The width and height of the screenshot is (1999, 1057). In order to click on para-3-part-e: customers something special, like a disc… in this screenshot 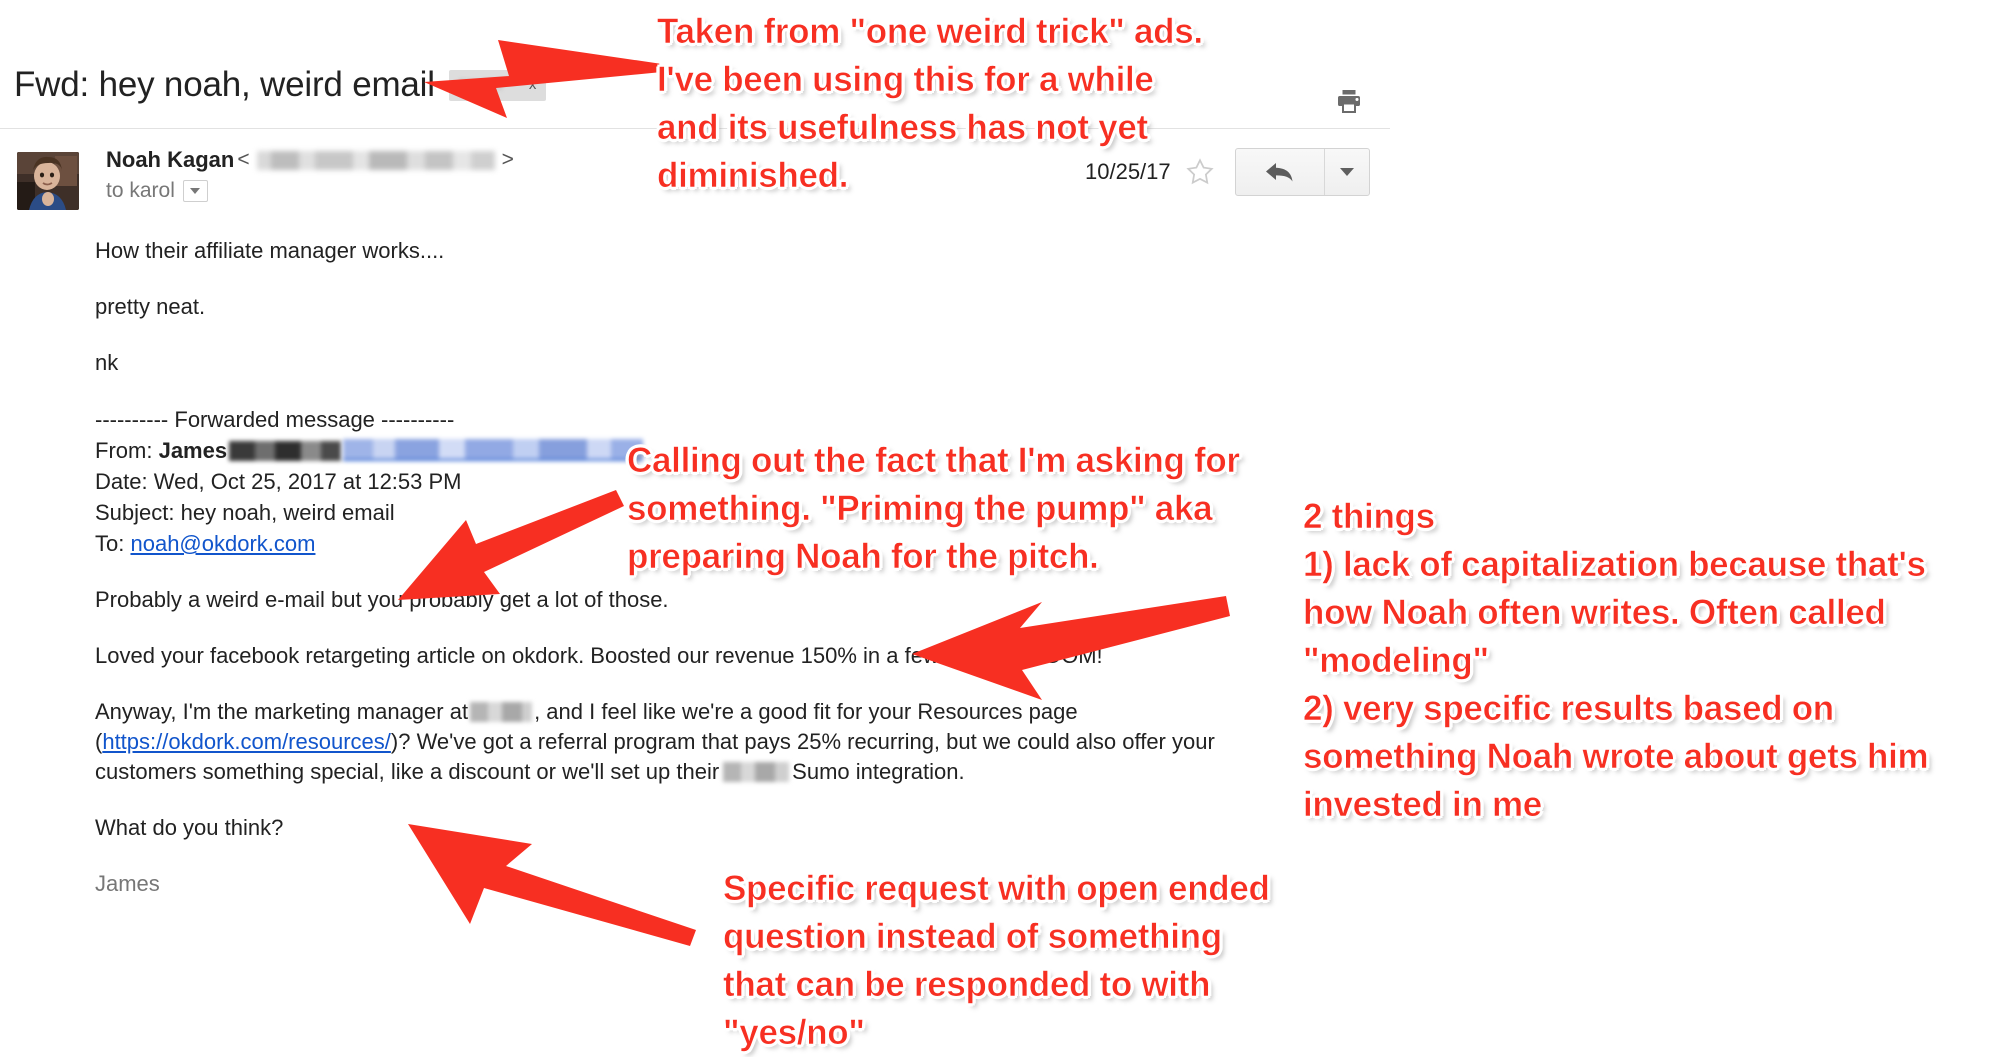, I will do `click(407, 771)`.